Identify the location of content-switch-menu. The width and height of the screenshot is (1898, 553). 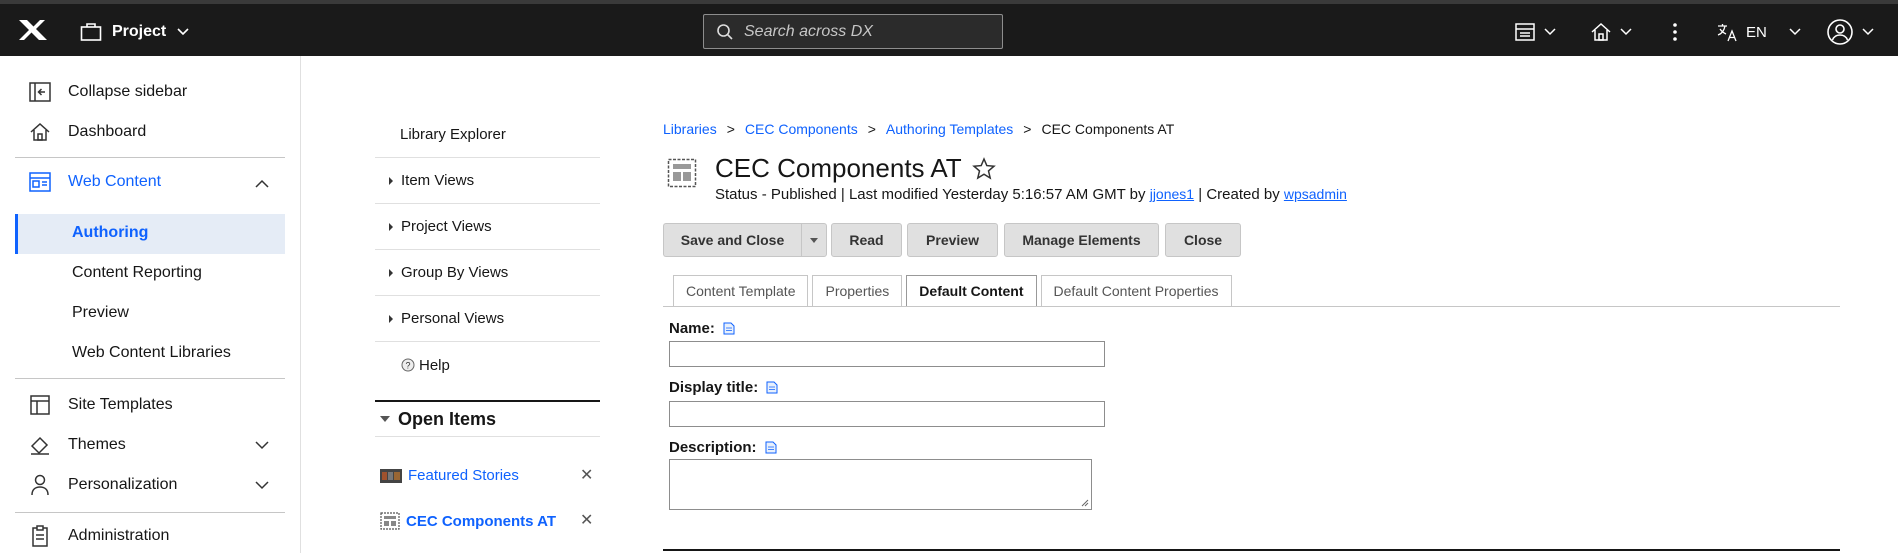
(1535, 32).